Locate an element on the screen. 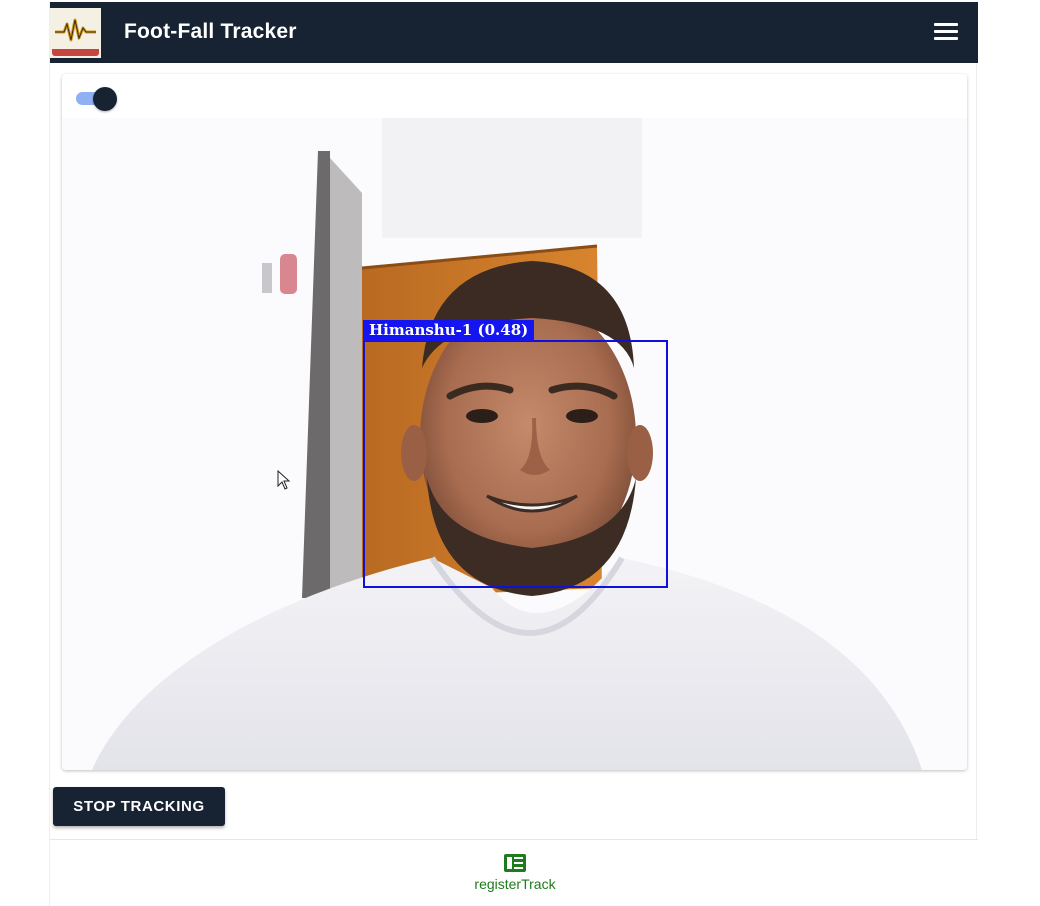  nav-item-label: registerTrack is located at coordinates (515, 884).